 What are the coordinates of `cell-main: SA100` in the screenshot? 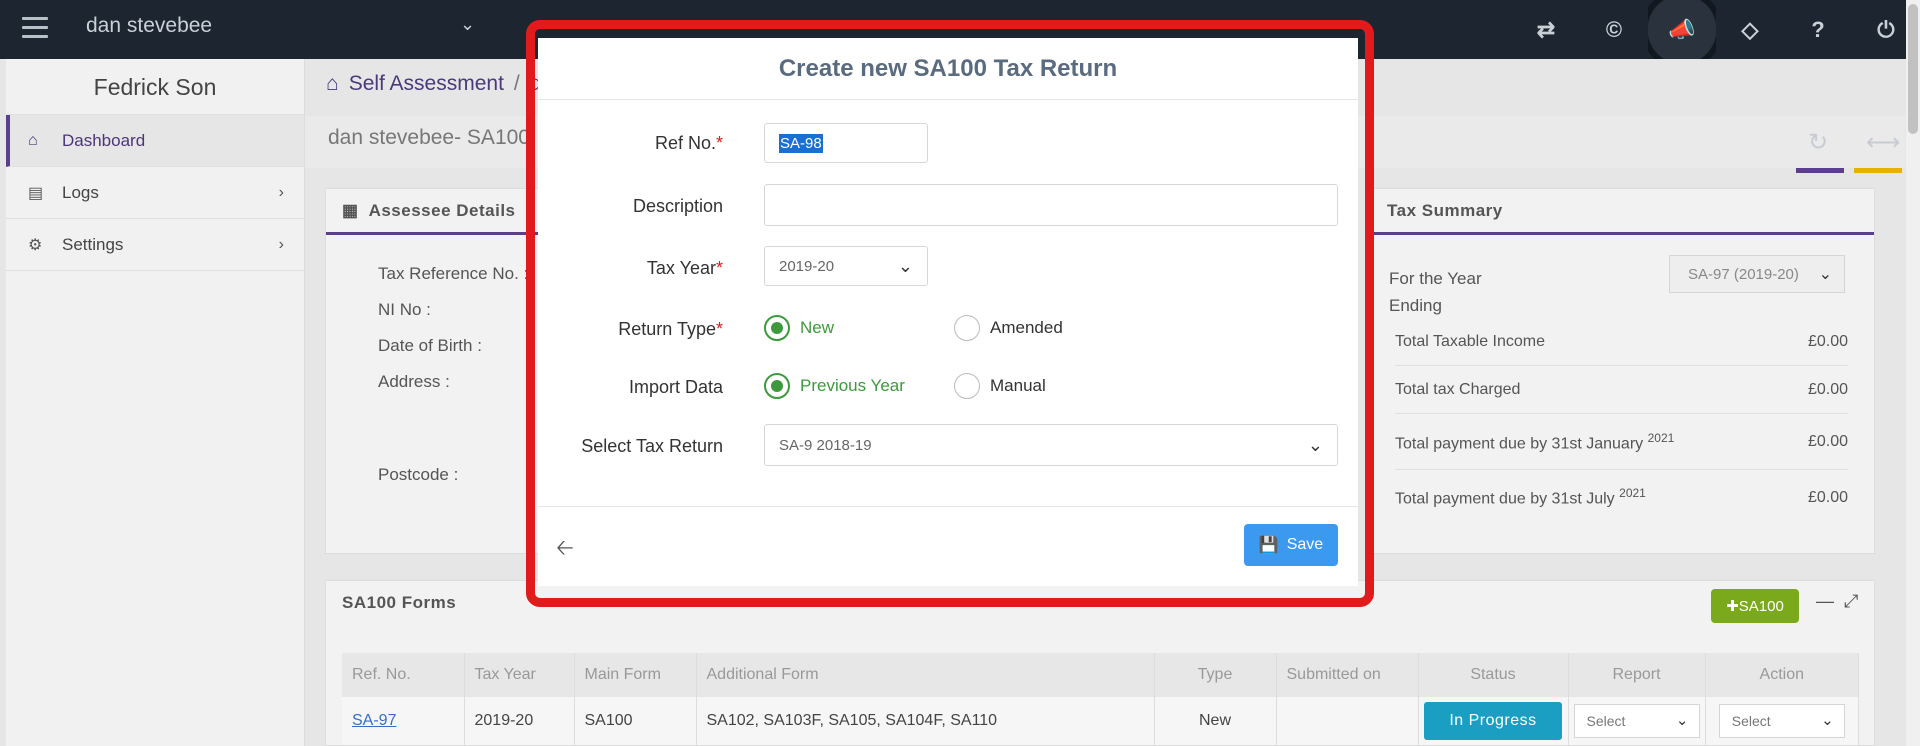 It's located at (635, 721).